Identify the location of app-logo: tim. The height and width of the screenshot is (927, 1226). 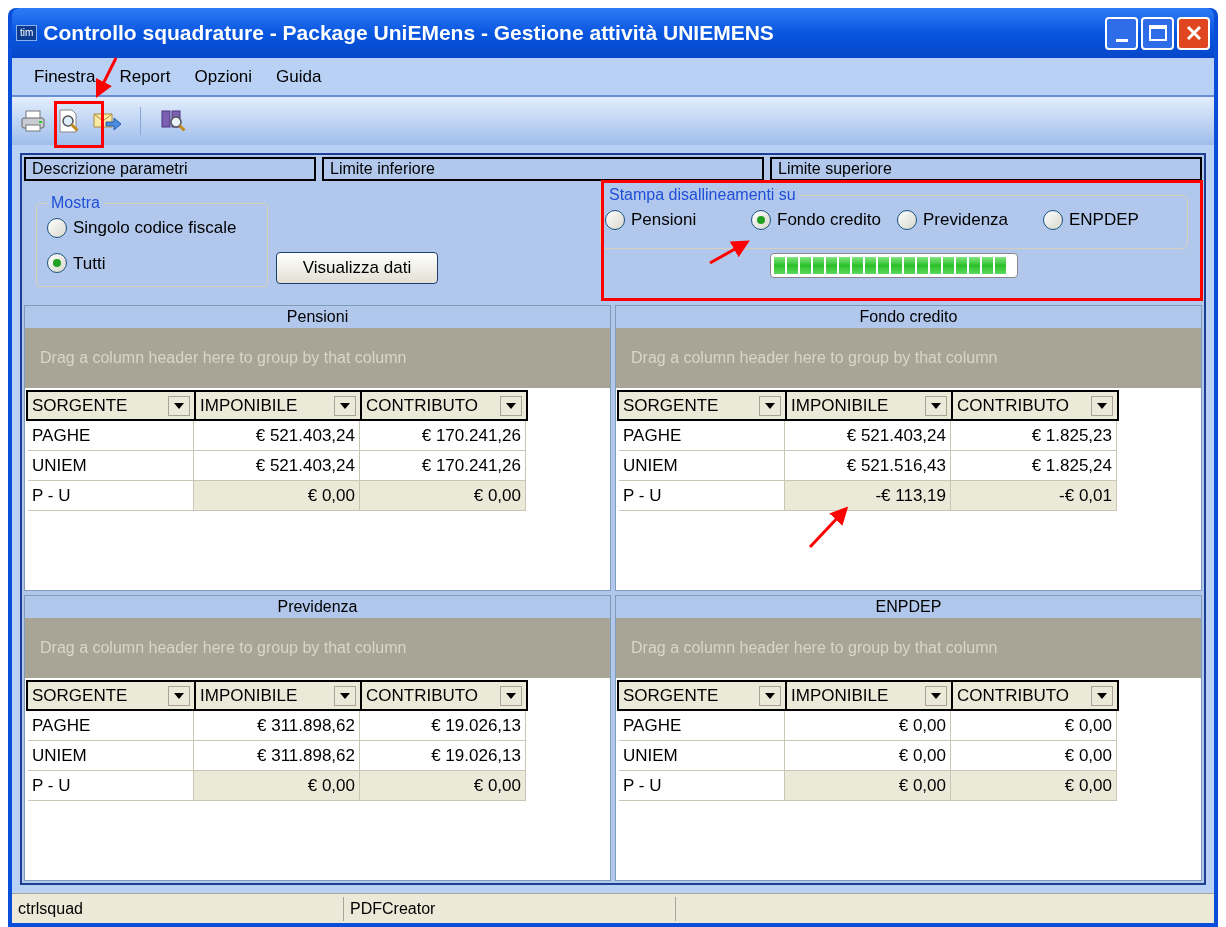
(27, 33).